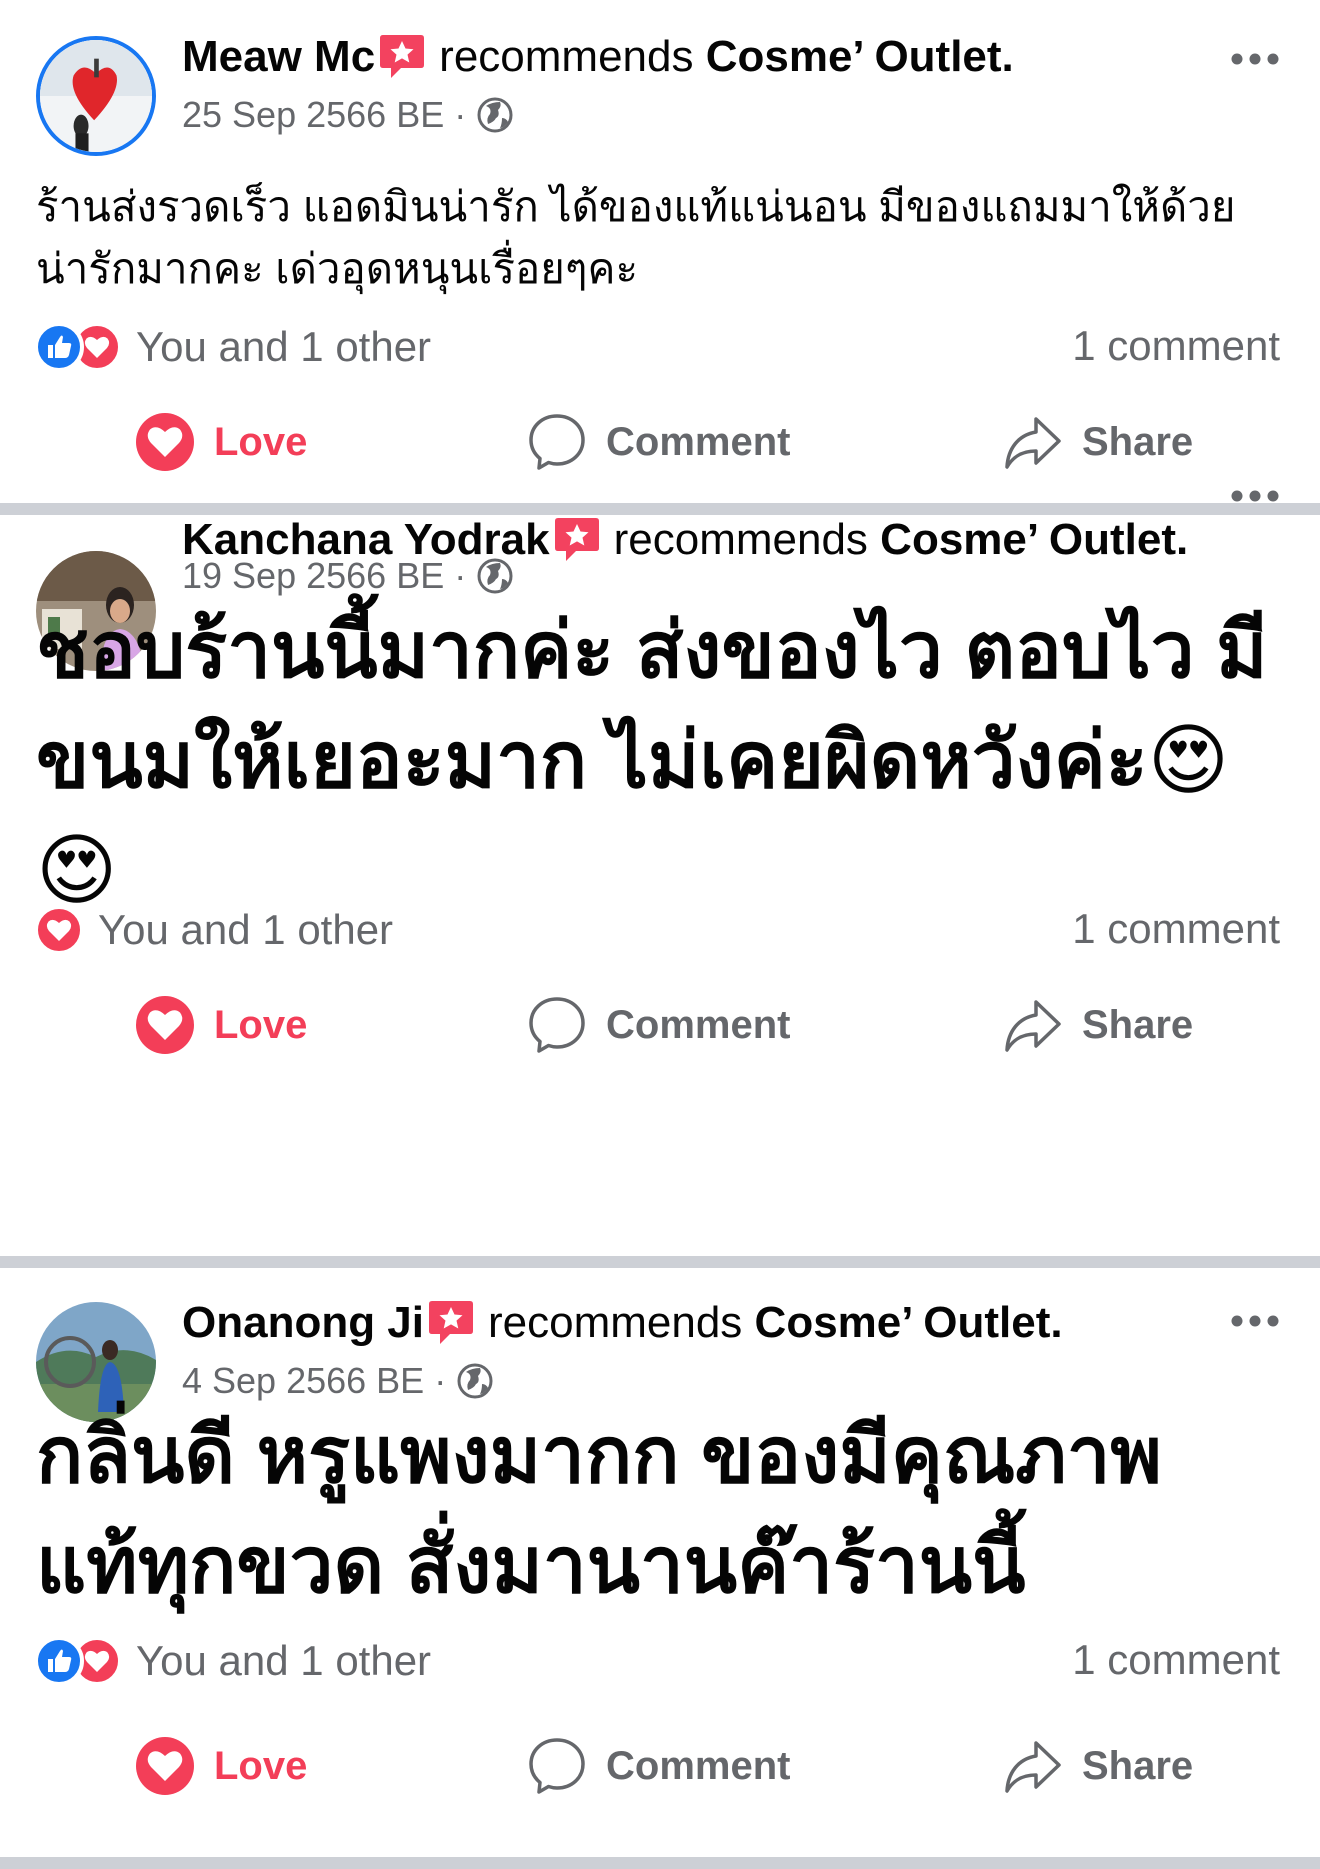  I want to click on post-meta: 19 Sep 2566 BE ·, so click(348, 576).